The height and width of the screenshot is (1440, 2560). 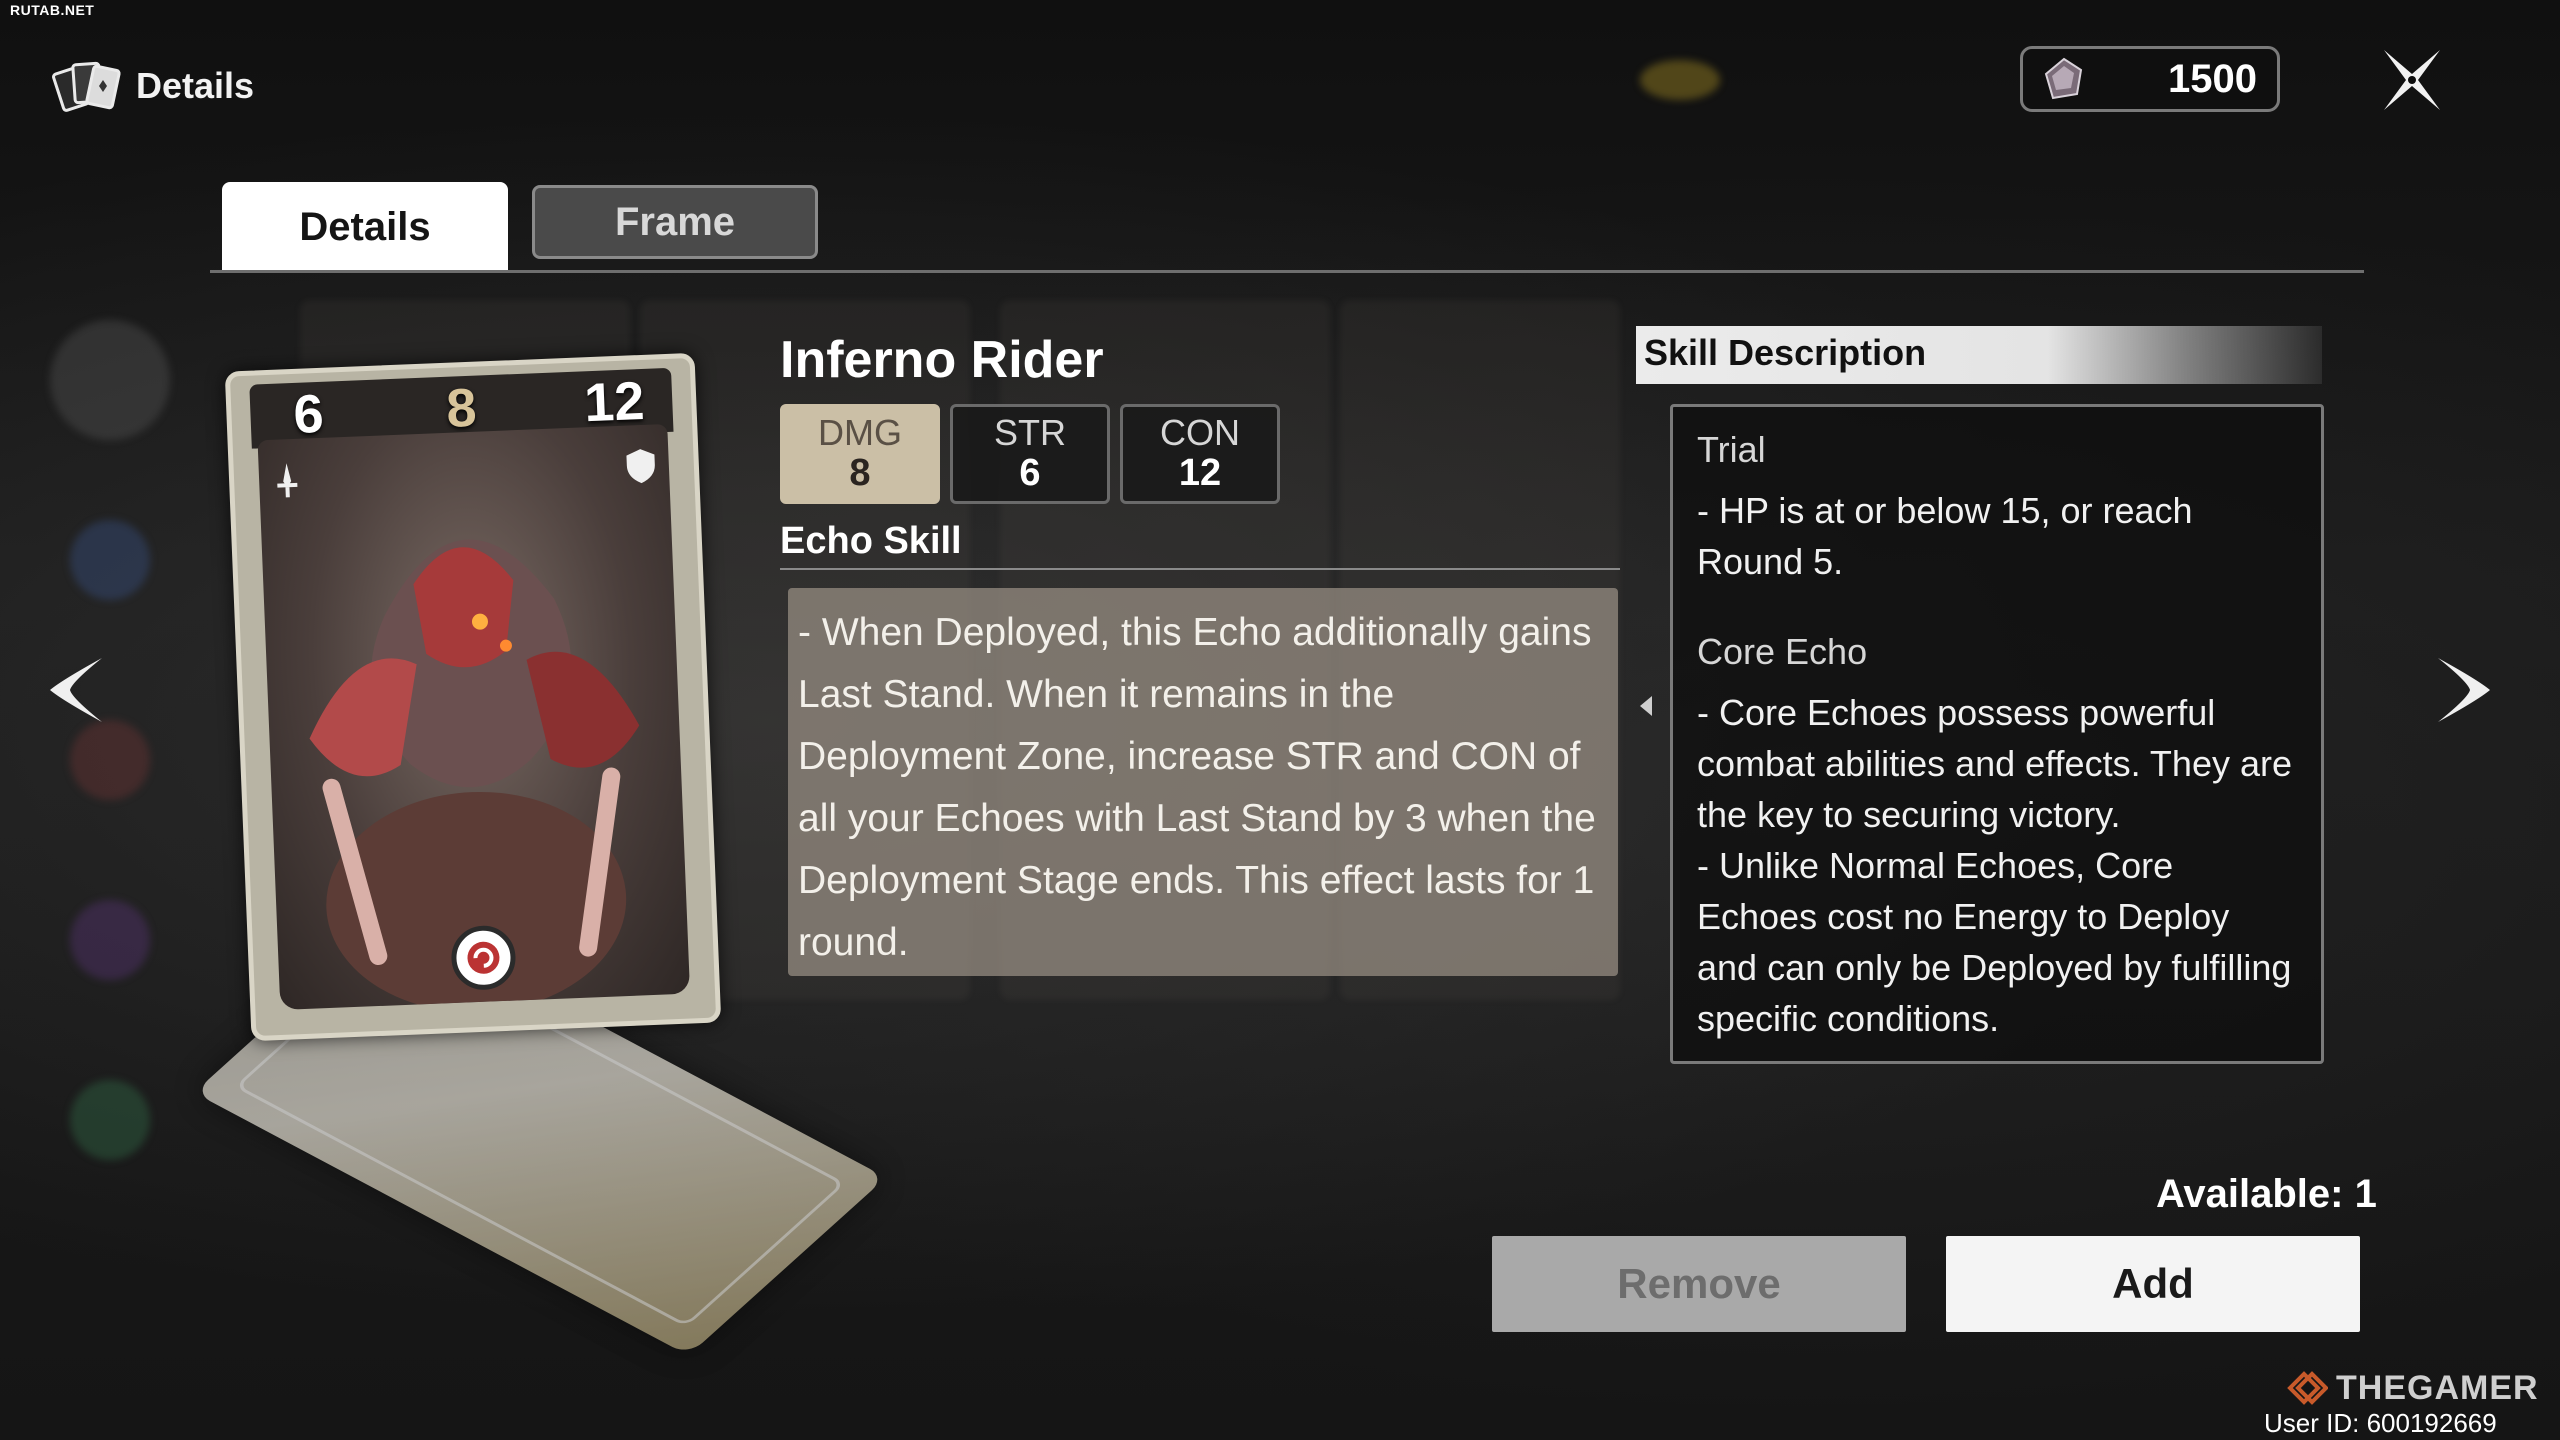 What do you see at coordinates (1200, 433) in the screenshot?
I see `stat-label: CON` at bounding box center [1200, 433].